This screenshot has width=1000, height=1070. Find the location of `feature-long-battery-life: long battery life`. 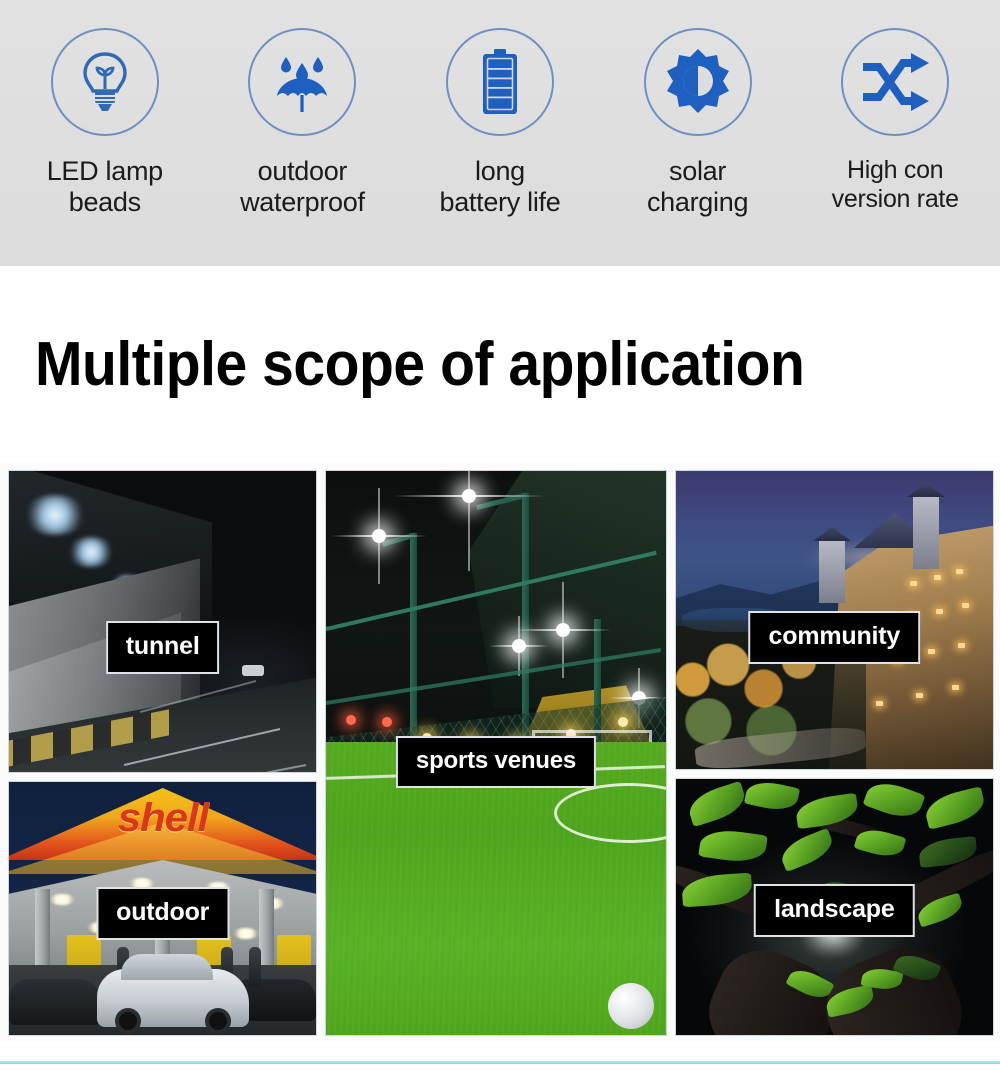

feature-long-battery-life: long battery life is located at coordinates (500, 109).